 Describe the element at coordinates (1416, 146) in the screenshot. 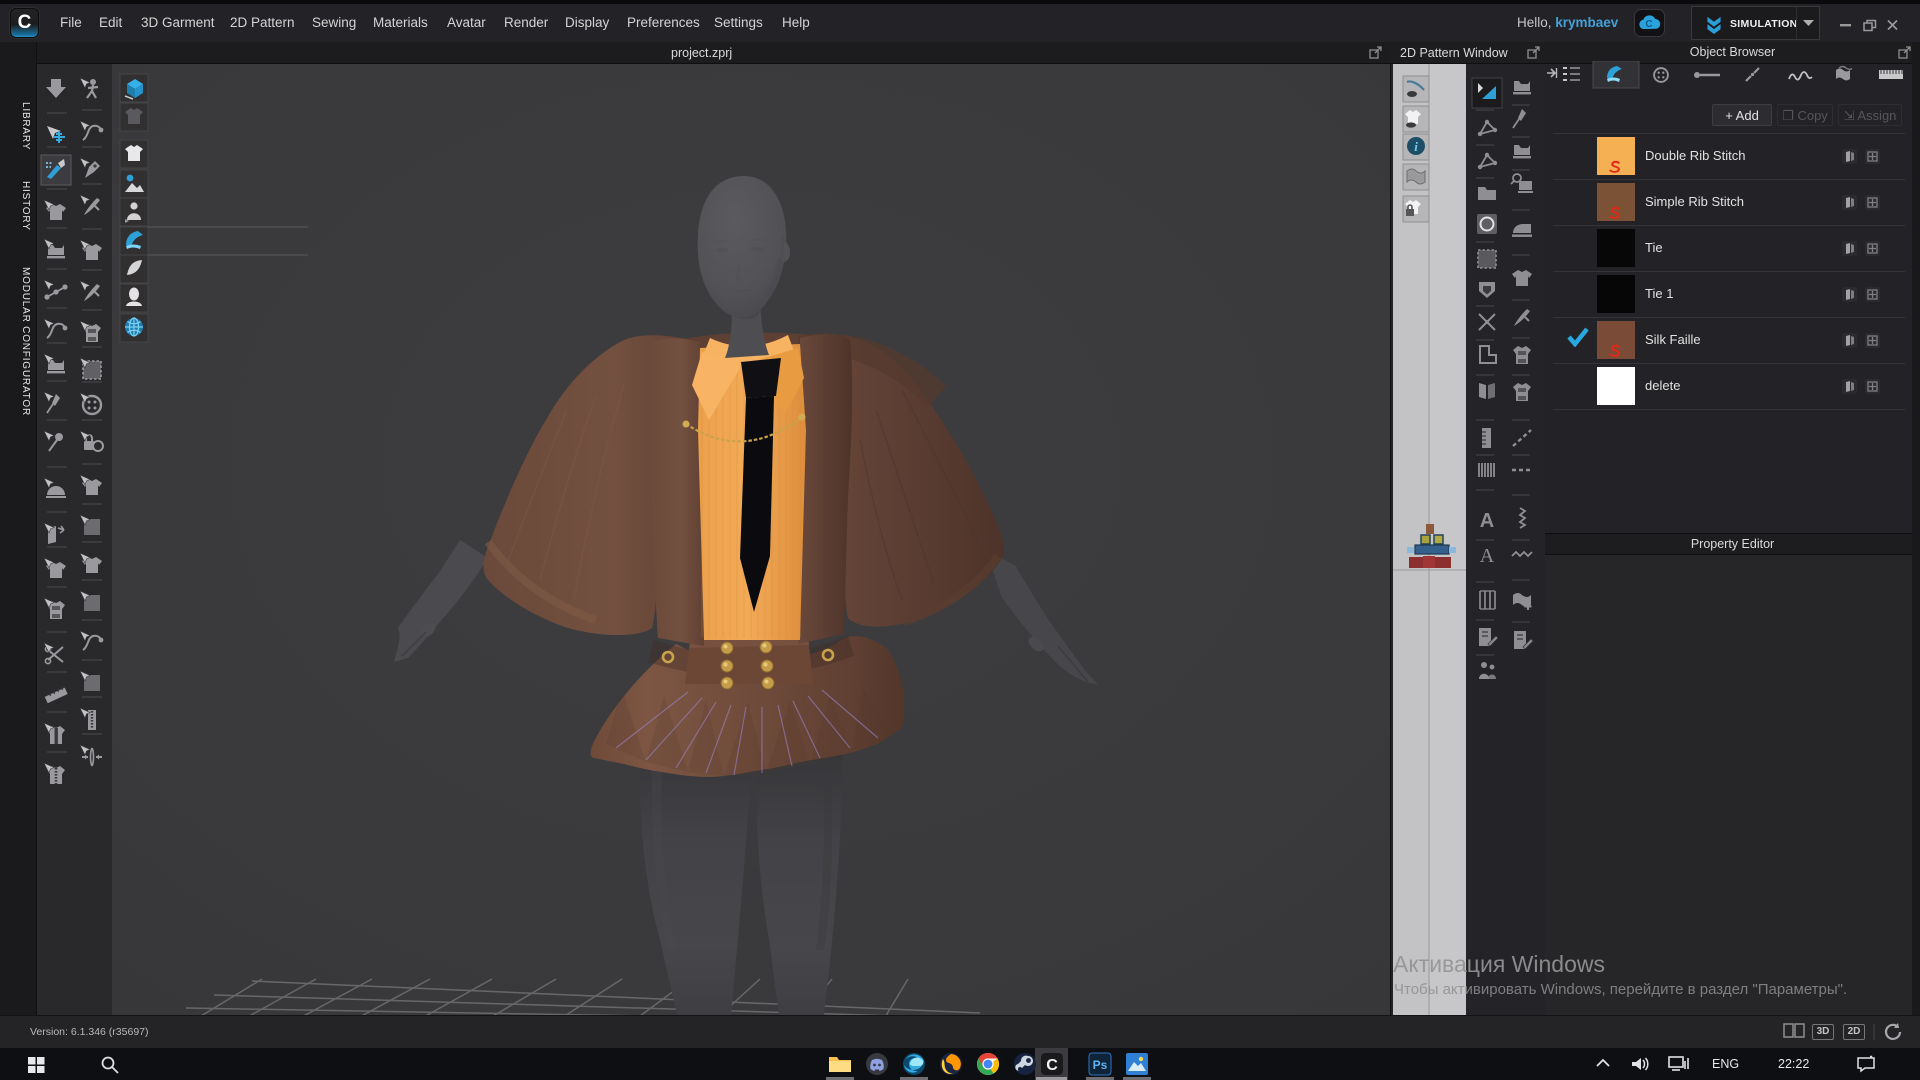

I see `svg-text: i` at that location.